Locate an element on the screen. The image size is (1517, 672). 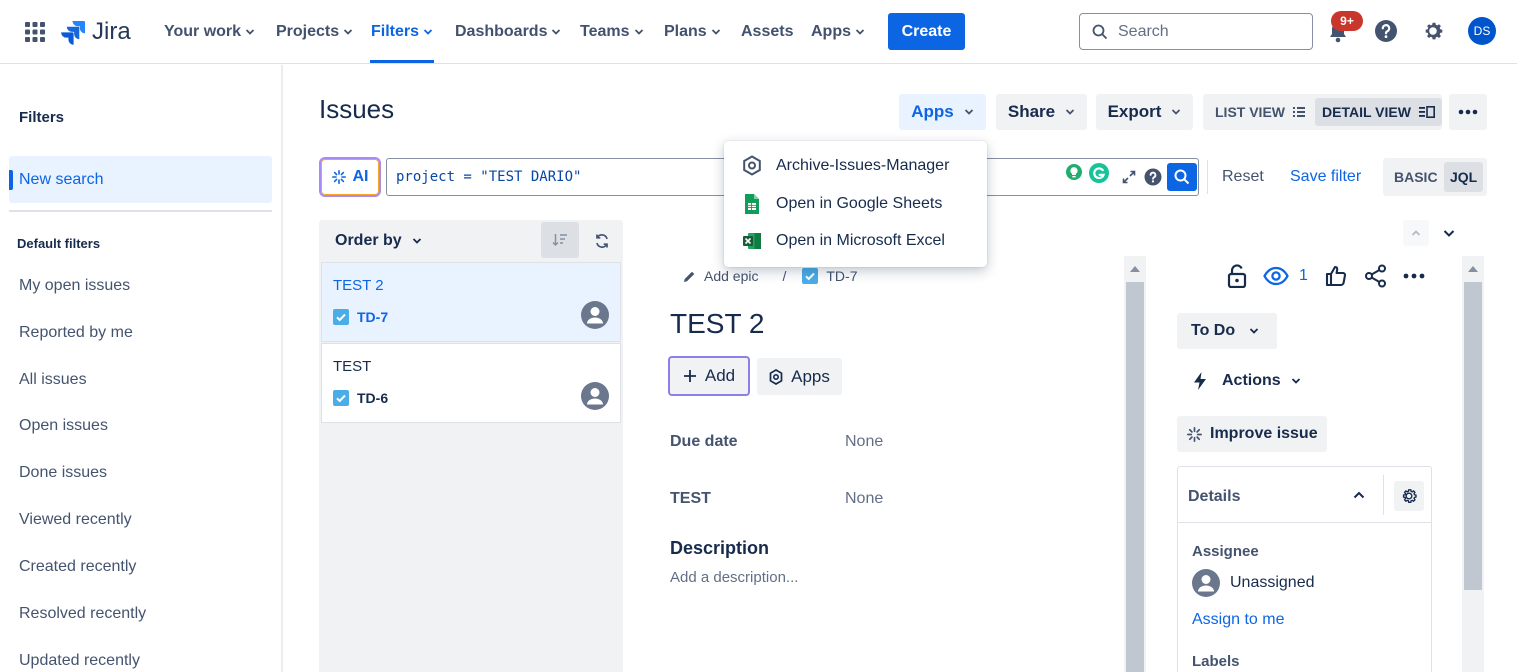
side-panel-scrollbar is located at coordinates (1473, 464).